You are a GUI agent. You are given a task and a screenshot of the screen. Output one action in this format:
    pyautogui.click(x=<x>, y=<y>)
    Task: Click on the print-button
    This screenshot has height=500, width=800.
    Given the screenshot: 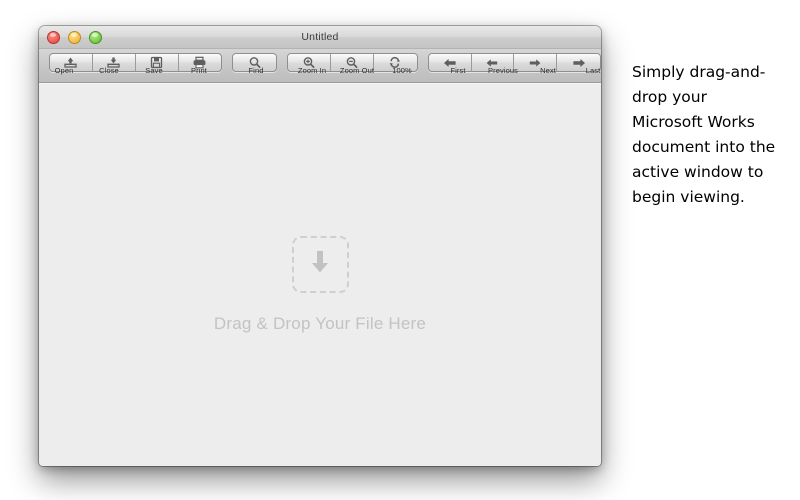 What is the action you would take?
    pyautogui.click(x=200, y=62)
    